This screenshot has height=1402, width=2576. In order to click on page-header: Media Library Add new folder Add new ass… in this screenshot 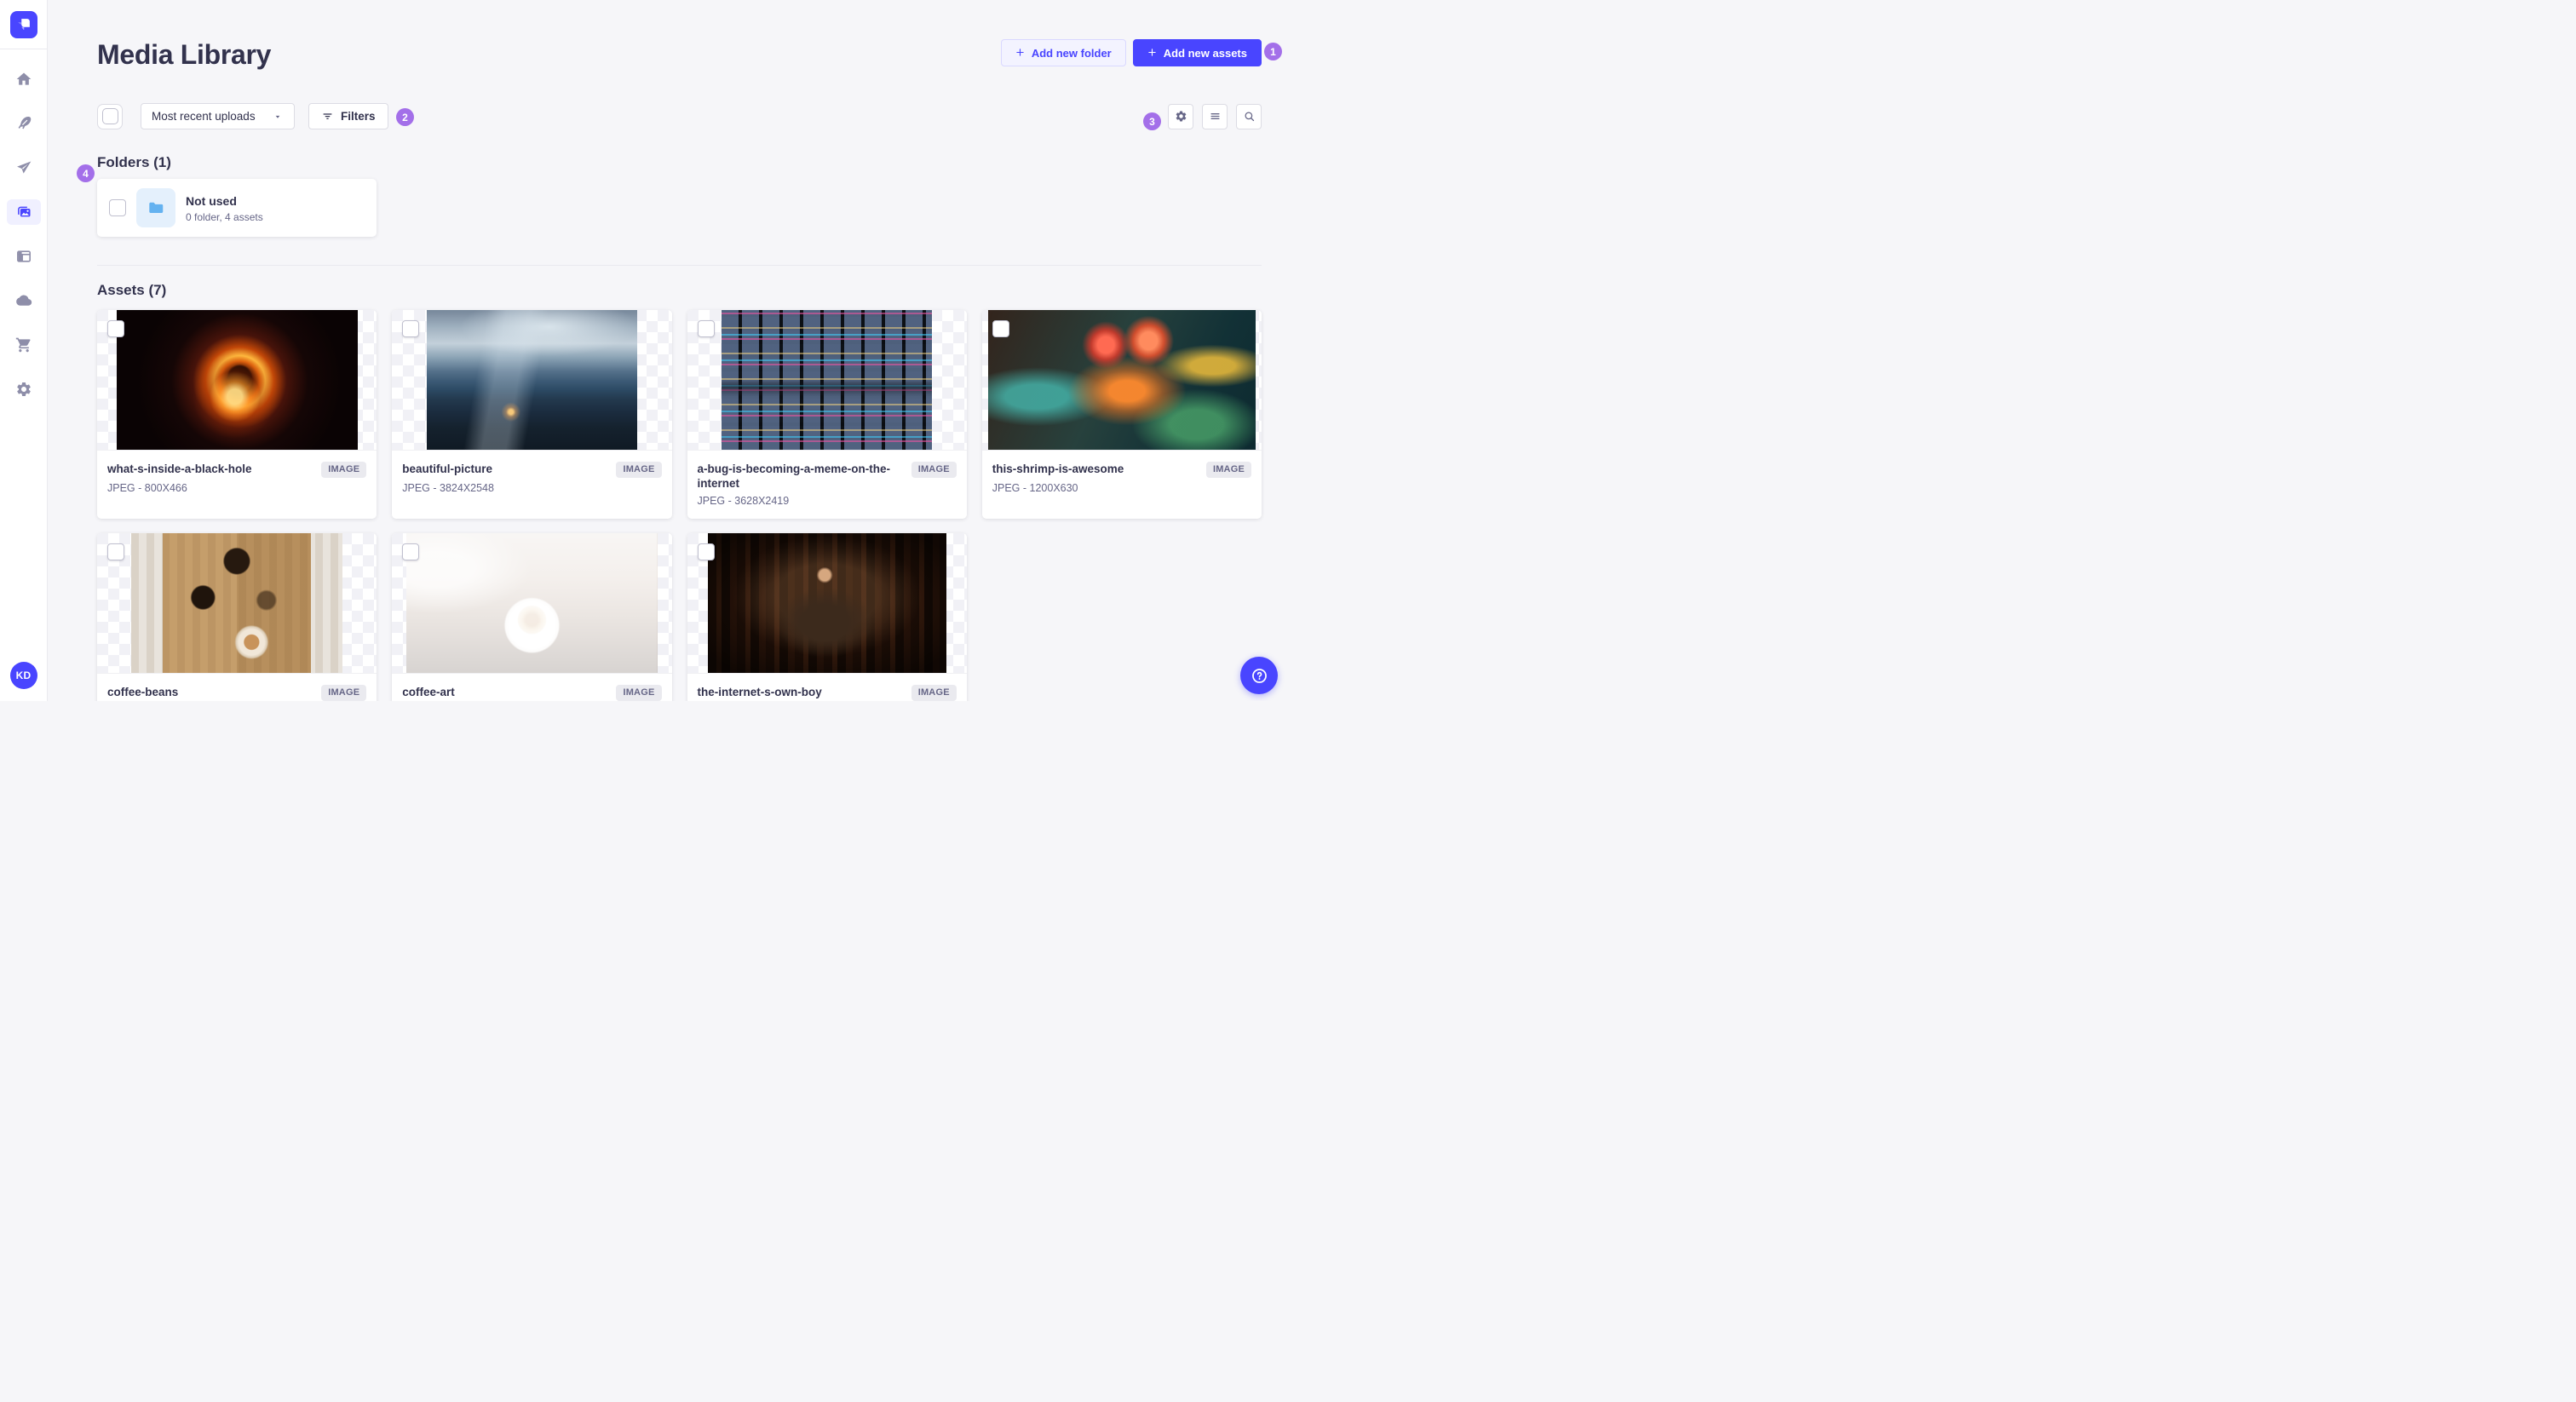, I will do `click(680, 54)`.